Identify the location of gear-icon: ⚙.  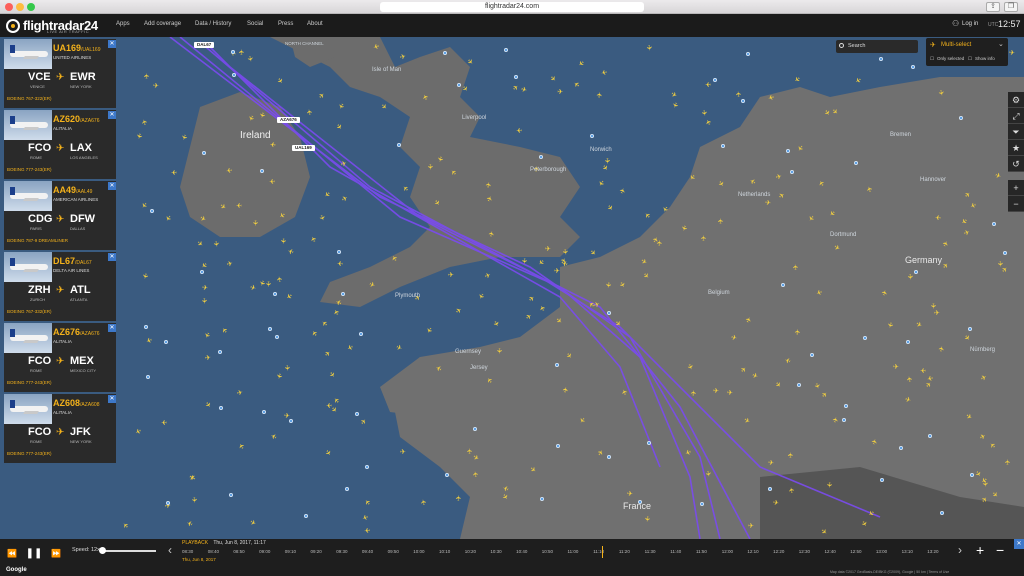
(1016, 100).